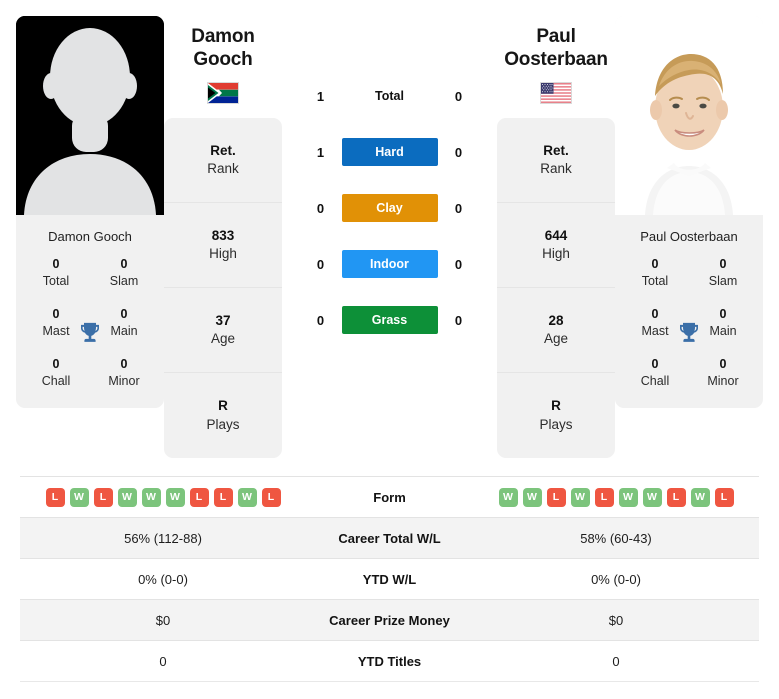 The width and height of the screenshot is (779, 699). What do you see at coordinates (124, 322) in the screenshot?
I see `title-stat-main: 0 Main` at bounding box center [124, 322].